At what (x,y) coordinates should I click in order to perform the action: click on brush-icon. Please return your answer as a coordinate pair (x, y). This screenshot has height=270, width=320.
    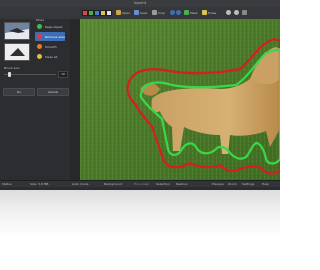
    Looking at the image, I should click on (39, 46).